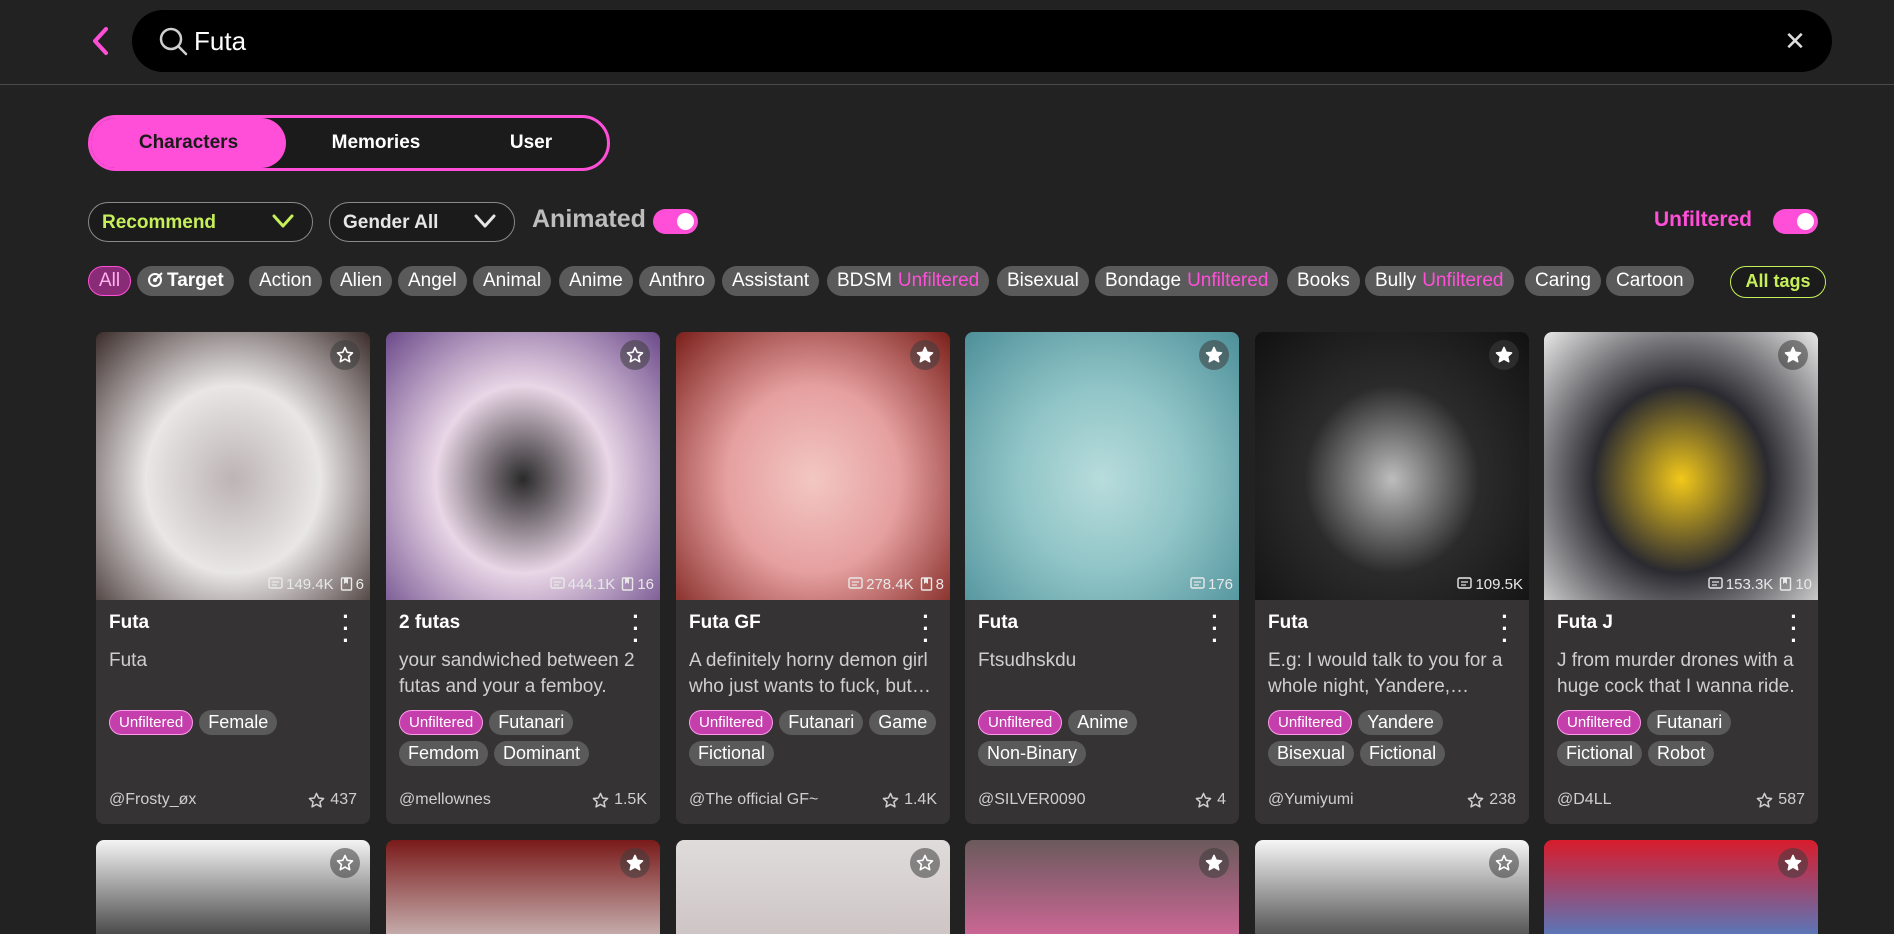 The image size is (1894, 934). What do you see at coordinates (1043, 281) in the screenshot?
I see `tag-bisexual: Bisexual` at bounding box center [1043, 281].